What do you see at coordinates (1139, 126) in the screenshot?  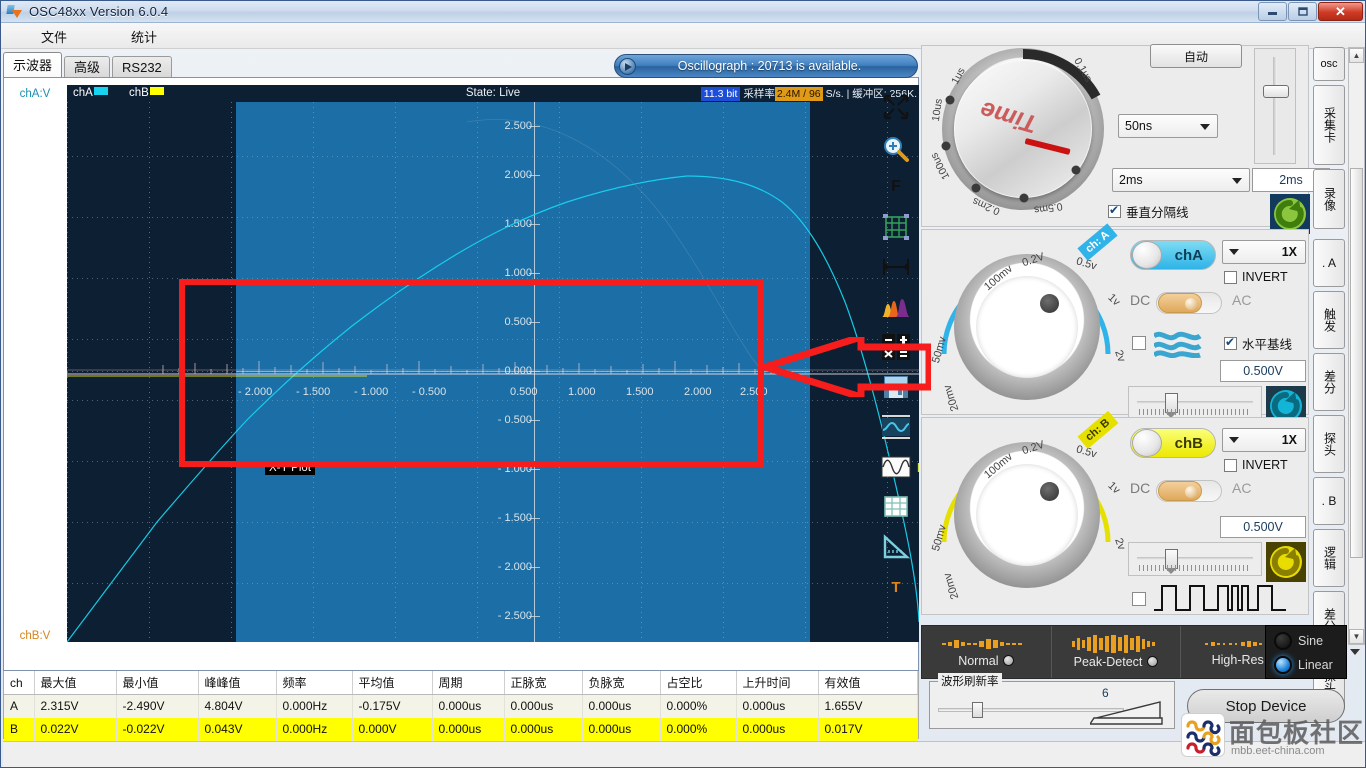 I see `sample-rate-value-text: 50ns` at bounding box center [1139, 126].